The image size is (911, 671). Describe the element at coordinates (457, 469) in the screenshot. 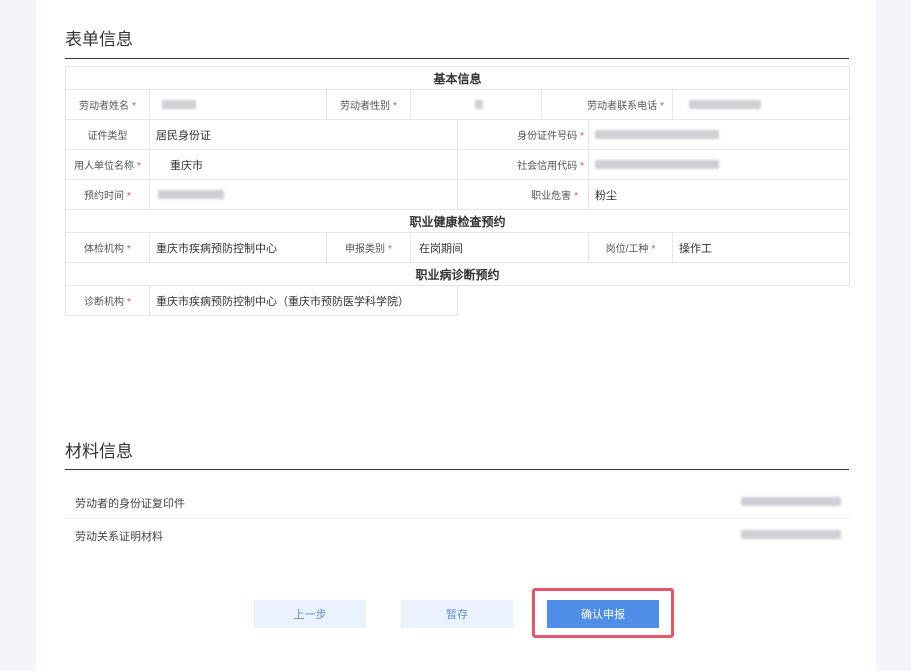

I see `materials-section-divider` at that location.